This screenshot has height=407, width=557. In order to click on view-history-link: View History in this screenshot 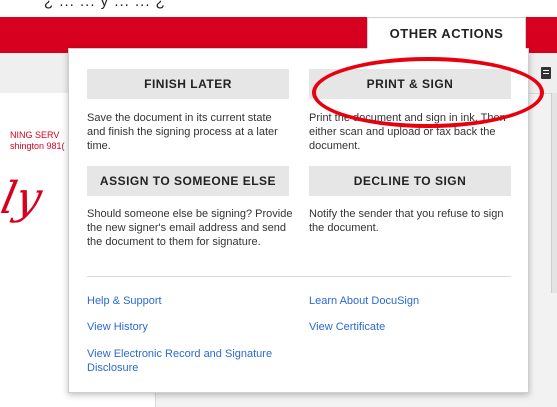, I will do `click(117, 327)`.